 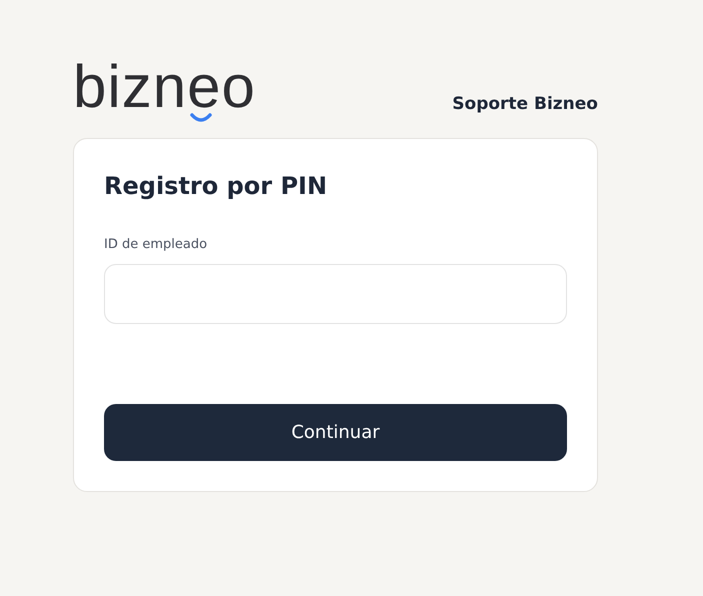 What do you see at coordinates (201, 117) in the screenshot?
I see `smile-icon` at bounding box center [201, 117].